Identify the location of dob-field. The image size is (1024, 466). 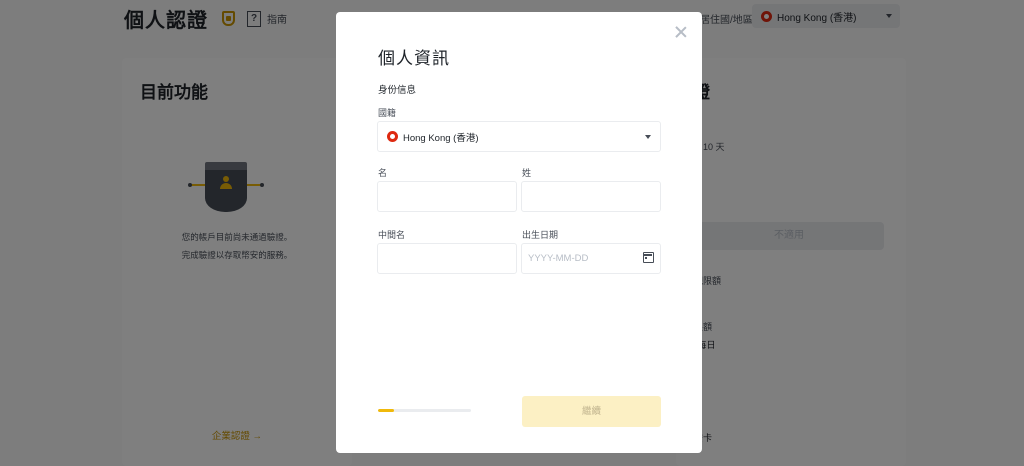
(591, 258).